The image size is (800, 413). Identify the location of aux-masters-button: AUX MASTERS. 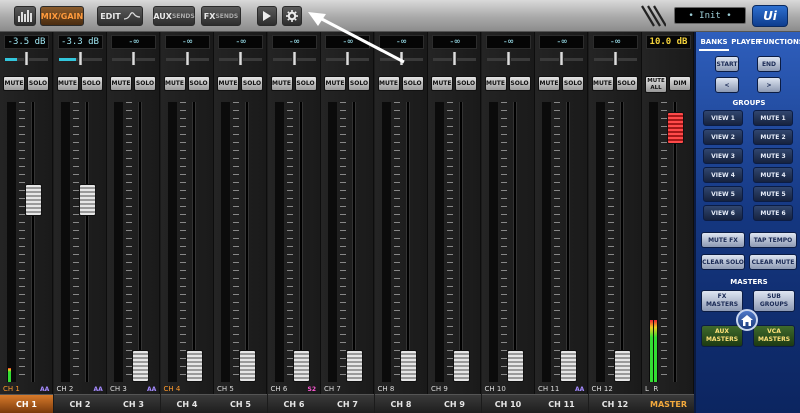
(722, 336).